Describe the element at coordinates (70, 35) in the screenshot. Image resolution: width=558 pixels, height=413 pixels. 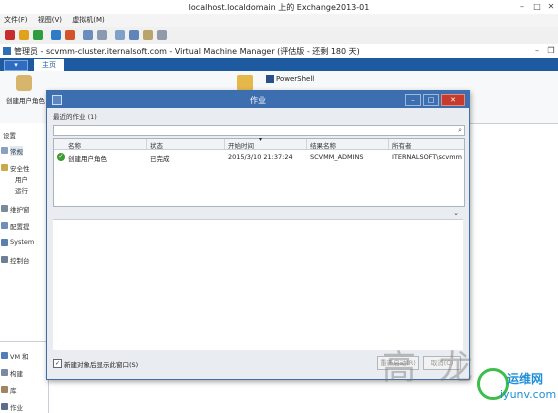
I see `reset-icon` at that location.